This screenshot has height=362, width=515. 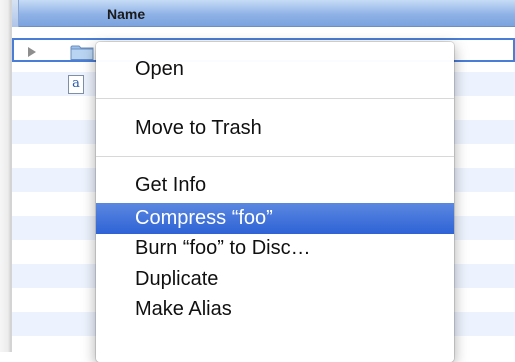 I want to click on menu-item-make-alias: Make Alias, so click(x=275, y=309).